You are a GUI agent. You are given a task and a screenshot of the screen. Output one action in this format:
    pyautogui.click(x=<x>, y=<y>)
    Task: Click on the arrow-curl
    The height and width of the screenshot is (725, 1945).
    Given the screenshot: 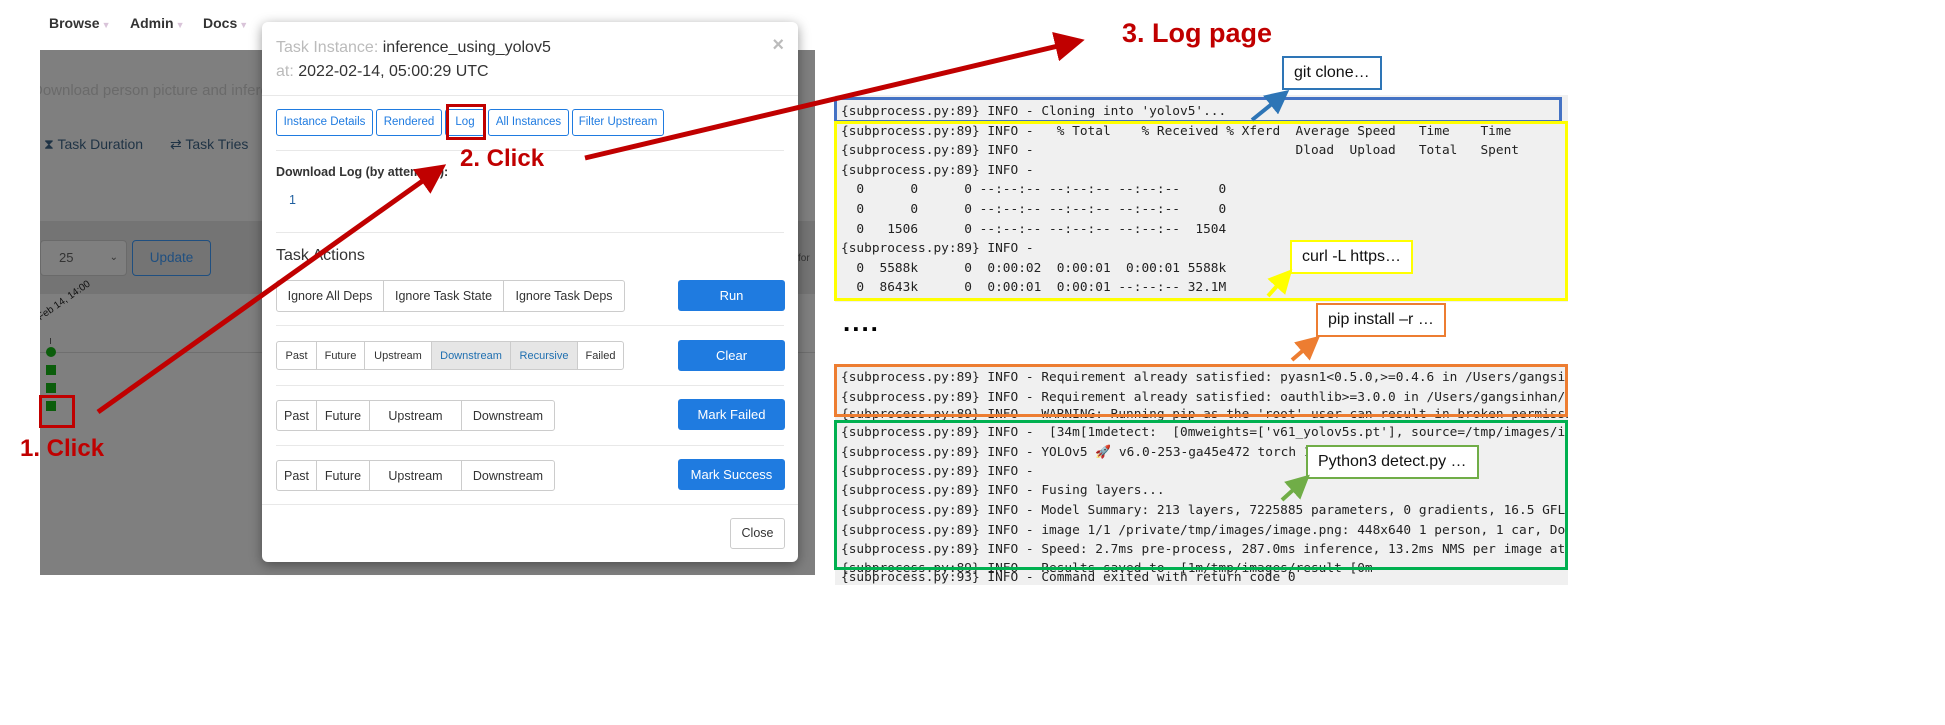 What is the action you would take?
    pyautogui.click(x=1279, y=283)
    